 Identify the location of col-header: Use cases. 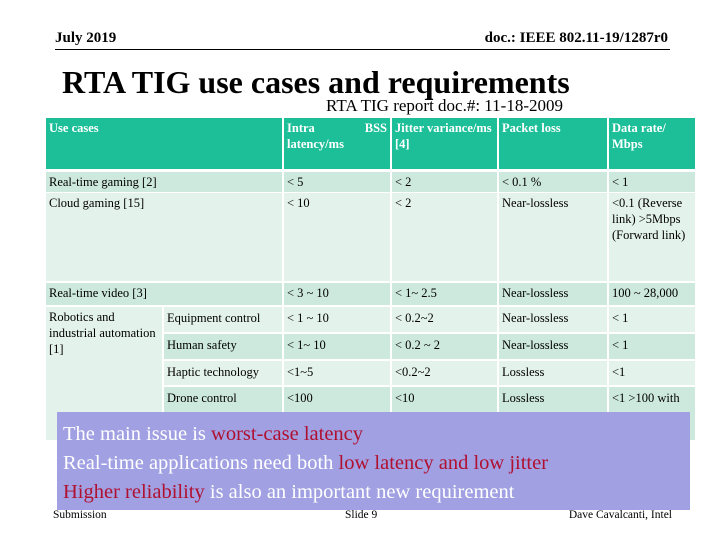
(164, 143).